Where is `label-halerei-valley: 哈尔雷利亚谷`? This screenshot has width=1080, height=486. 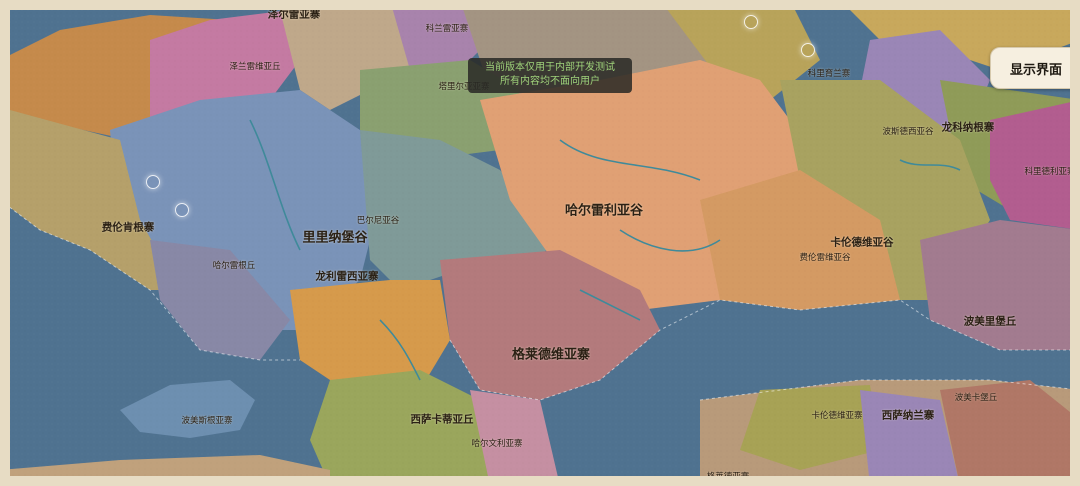
label-halerei-valley: 哈尔雷利亚谷 is located at coordinates (604, 211).